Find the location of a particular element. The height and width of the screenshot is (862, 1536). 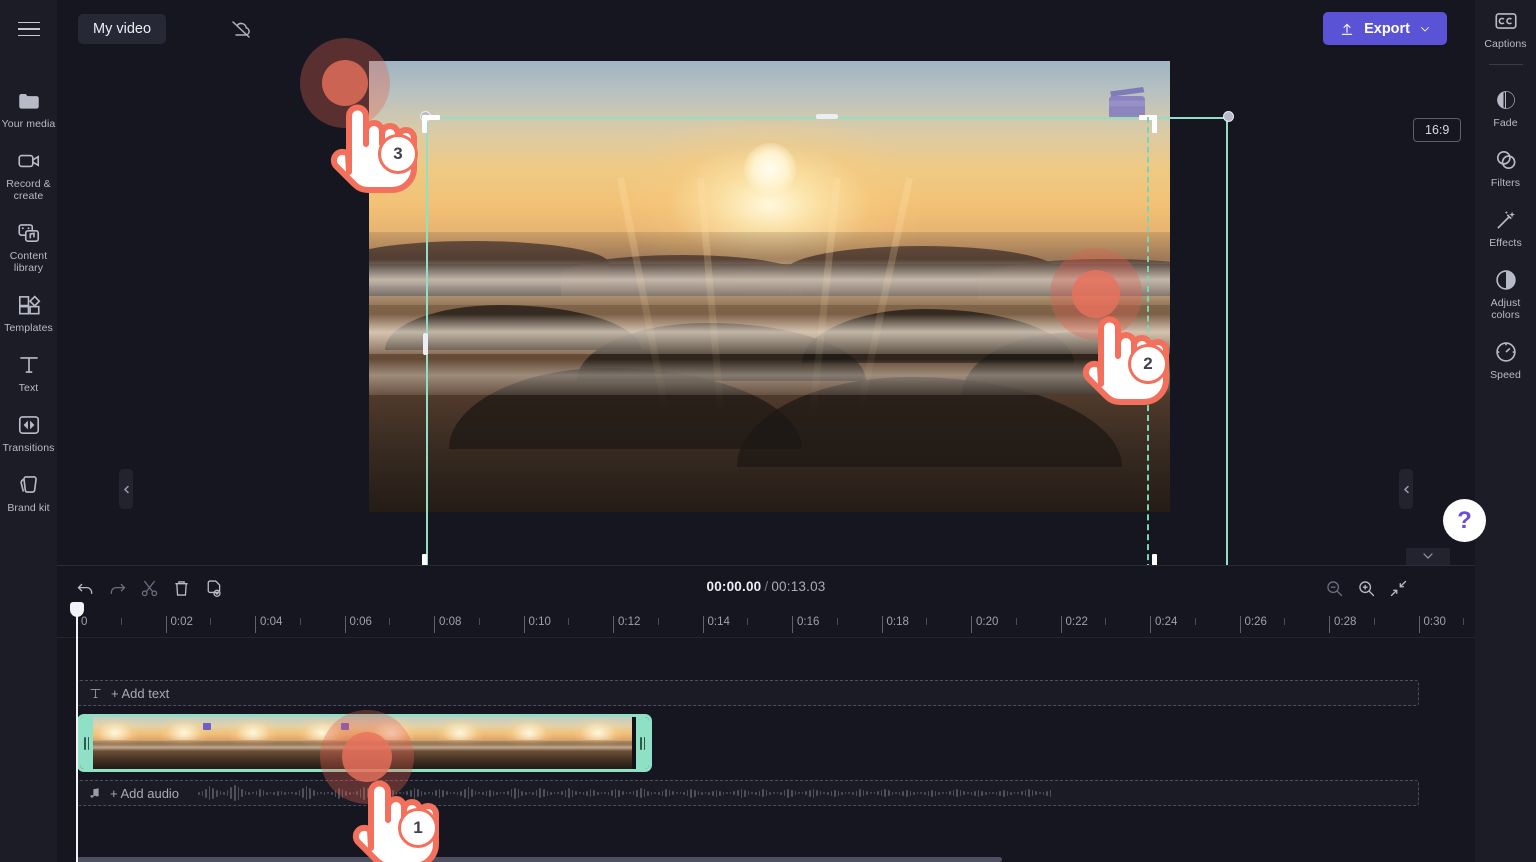

sidebar-label: Effects is located at coordinates (1505, 243).